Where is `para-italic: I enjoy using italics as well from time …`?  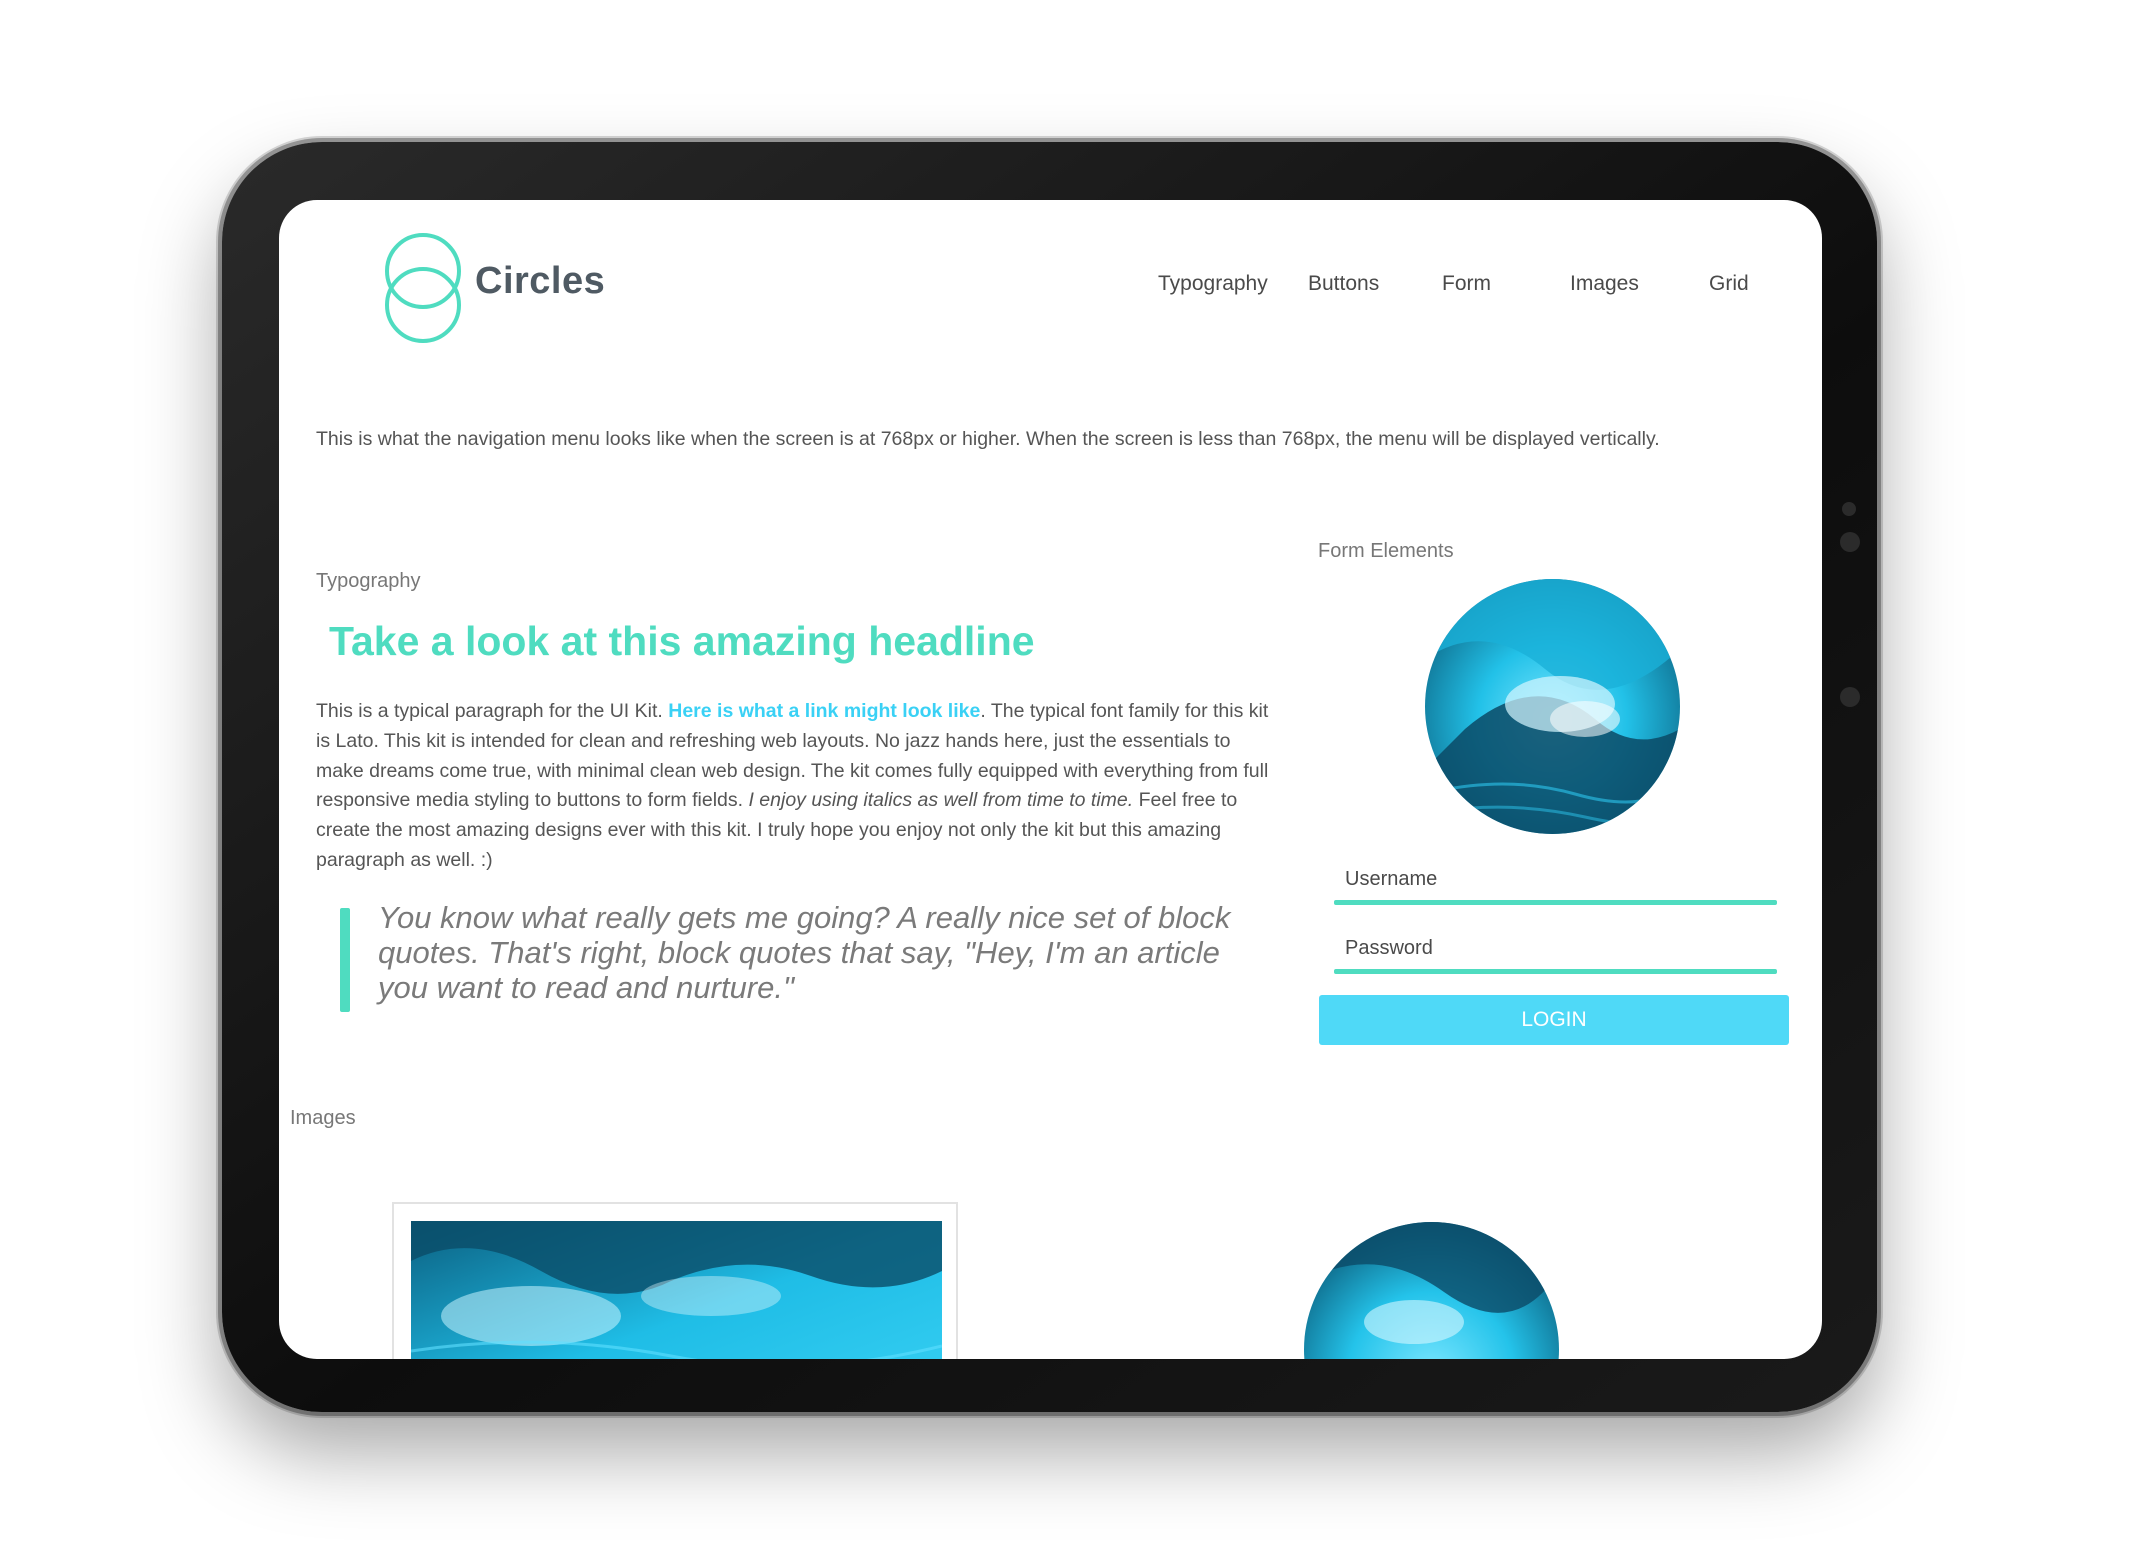 para-italic: I enjoy using italics as well from time … is located at coordinates (941, 800).